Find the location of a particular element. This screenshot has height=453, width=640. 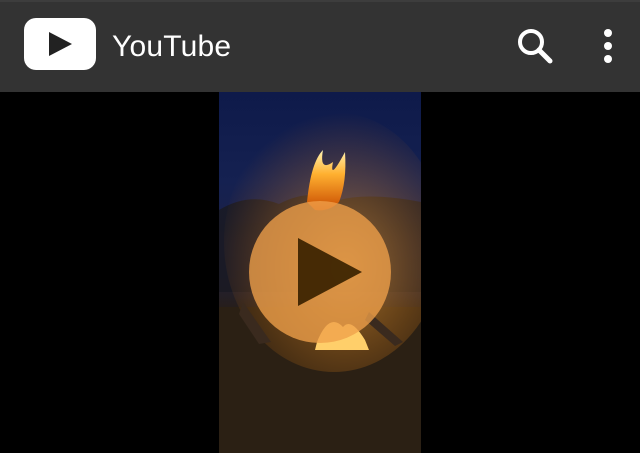

search-button is located at coordinates (535, 46).